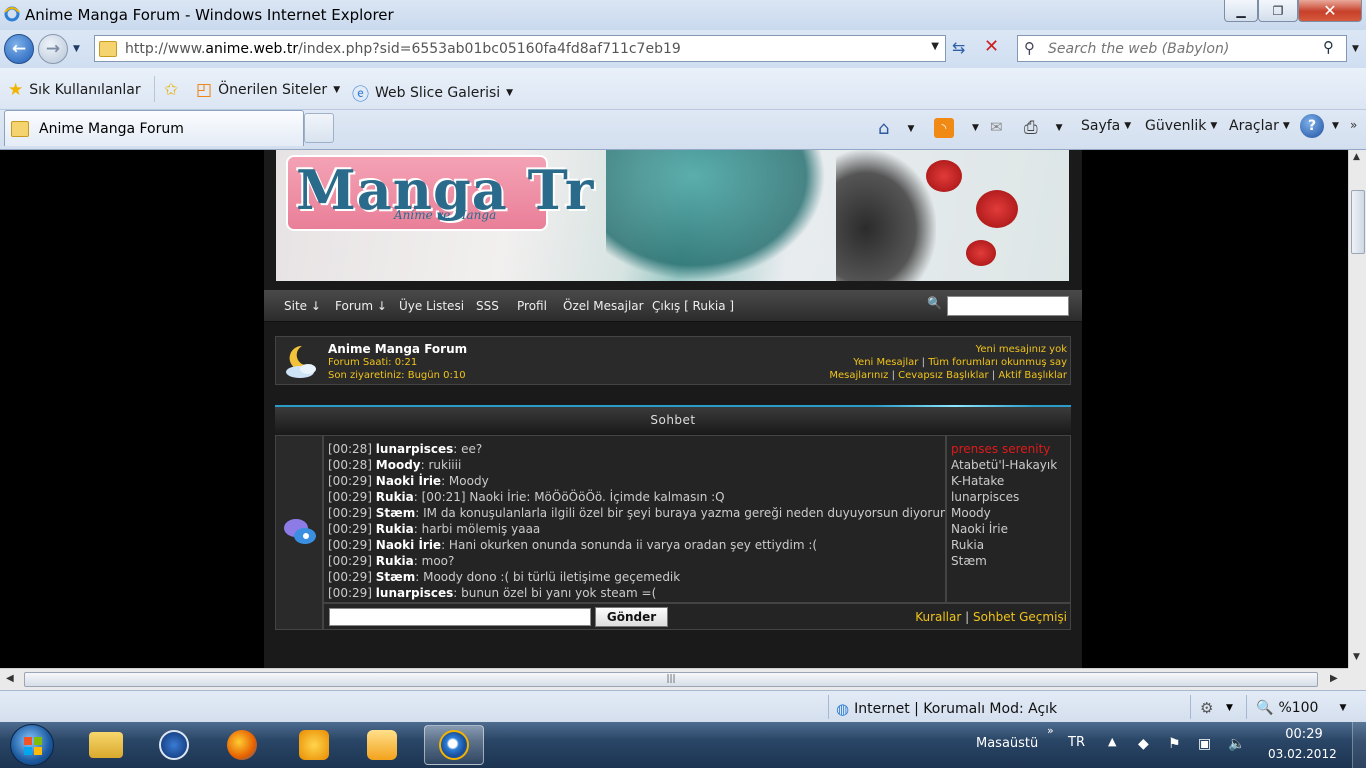 The height and width of the screenshot is (768, 1366). Describe the element at coordinates (1207, 745) in the screenshot. I see `network-icon: ▣` at that location.